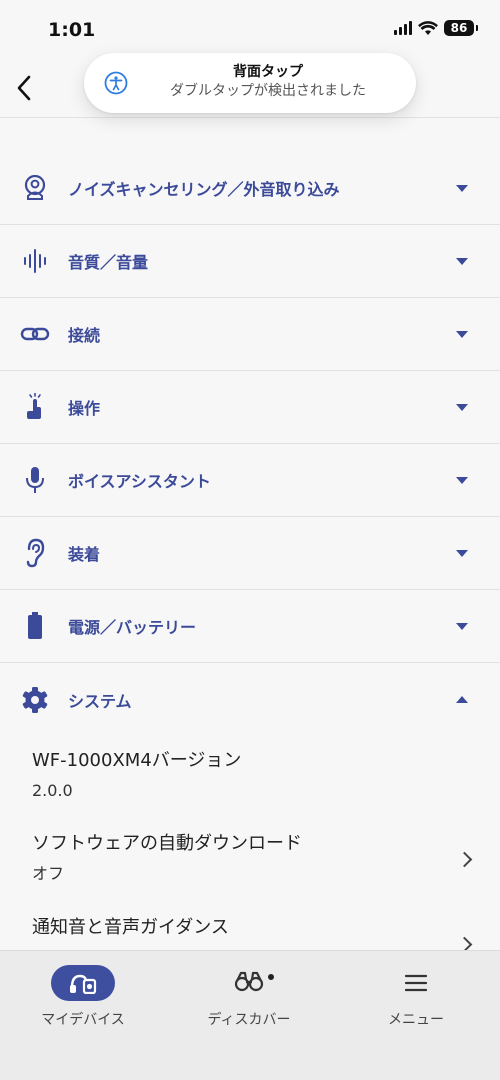  What do you see at coordinates (130, 927) in the screenshot?
I see `notification-sound-title: 通知音と音声ガイダンス` at bounding box center [130, 927].